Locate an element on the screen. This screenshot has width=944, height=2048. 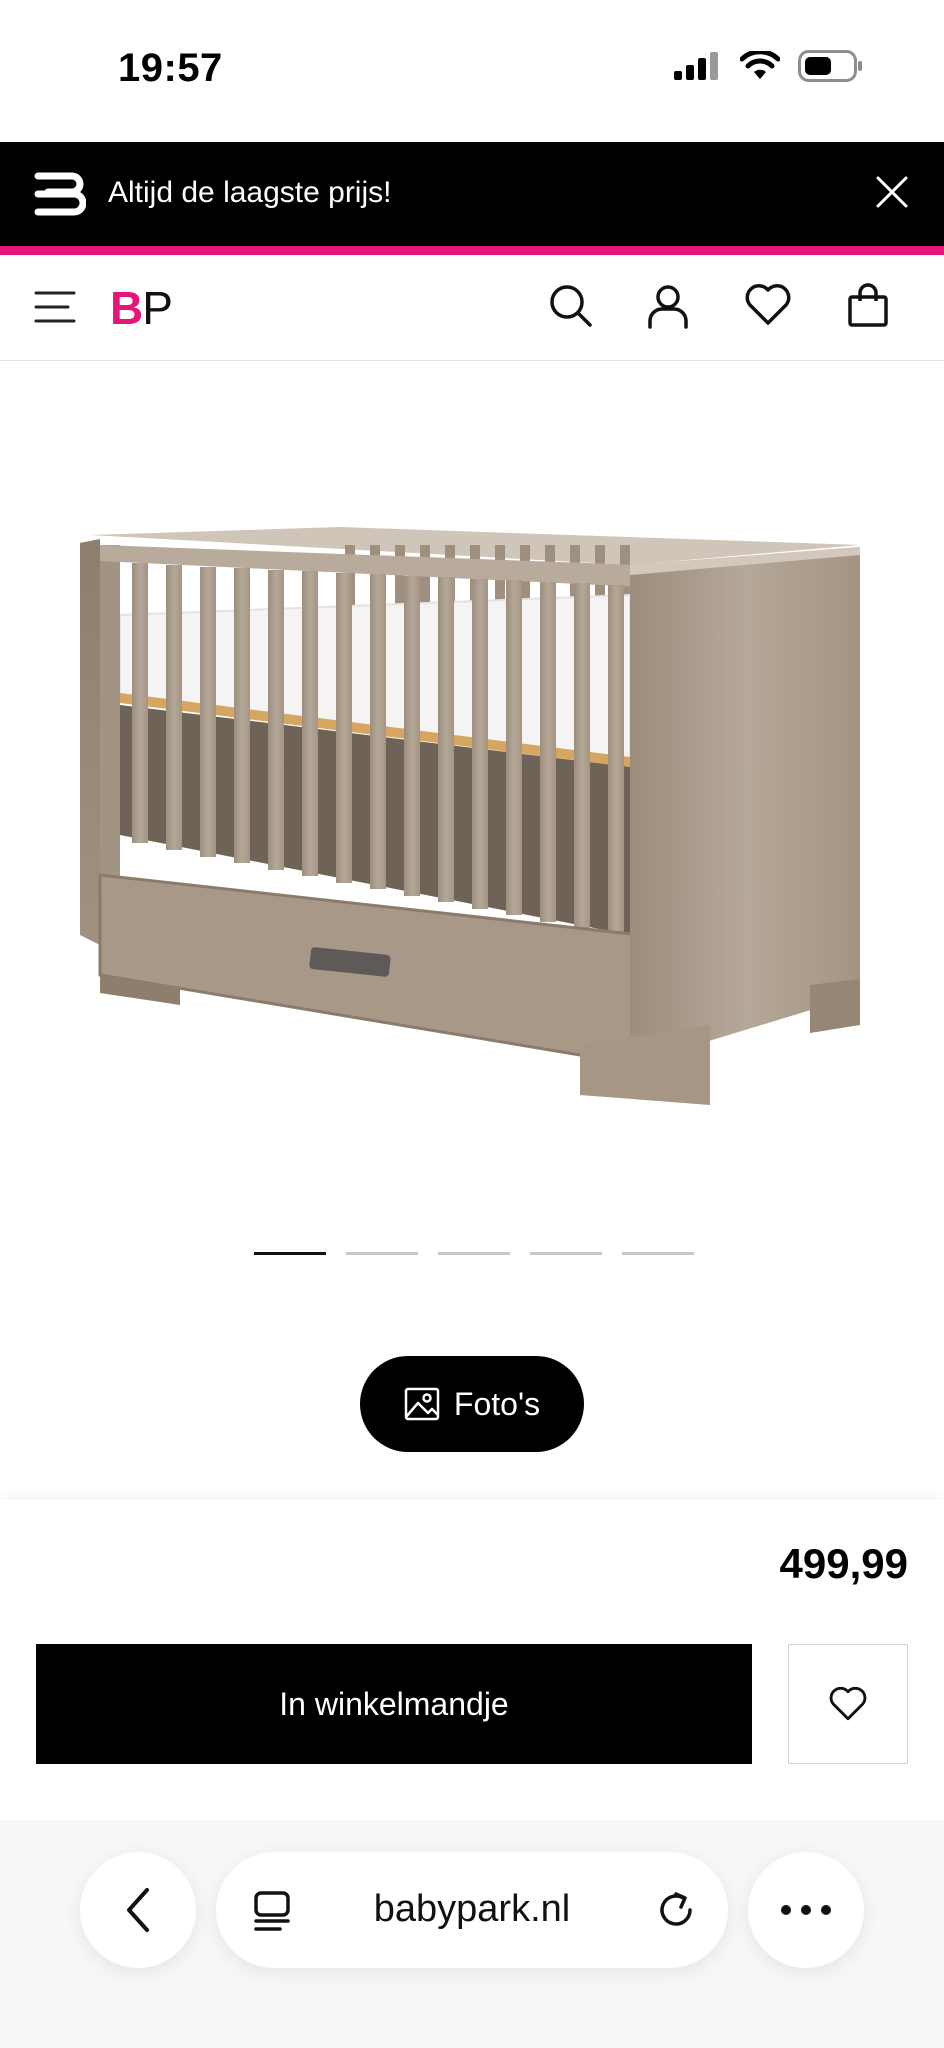
account-icon is located at coordinates (668, 306).